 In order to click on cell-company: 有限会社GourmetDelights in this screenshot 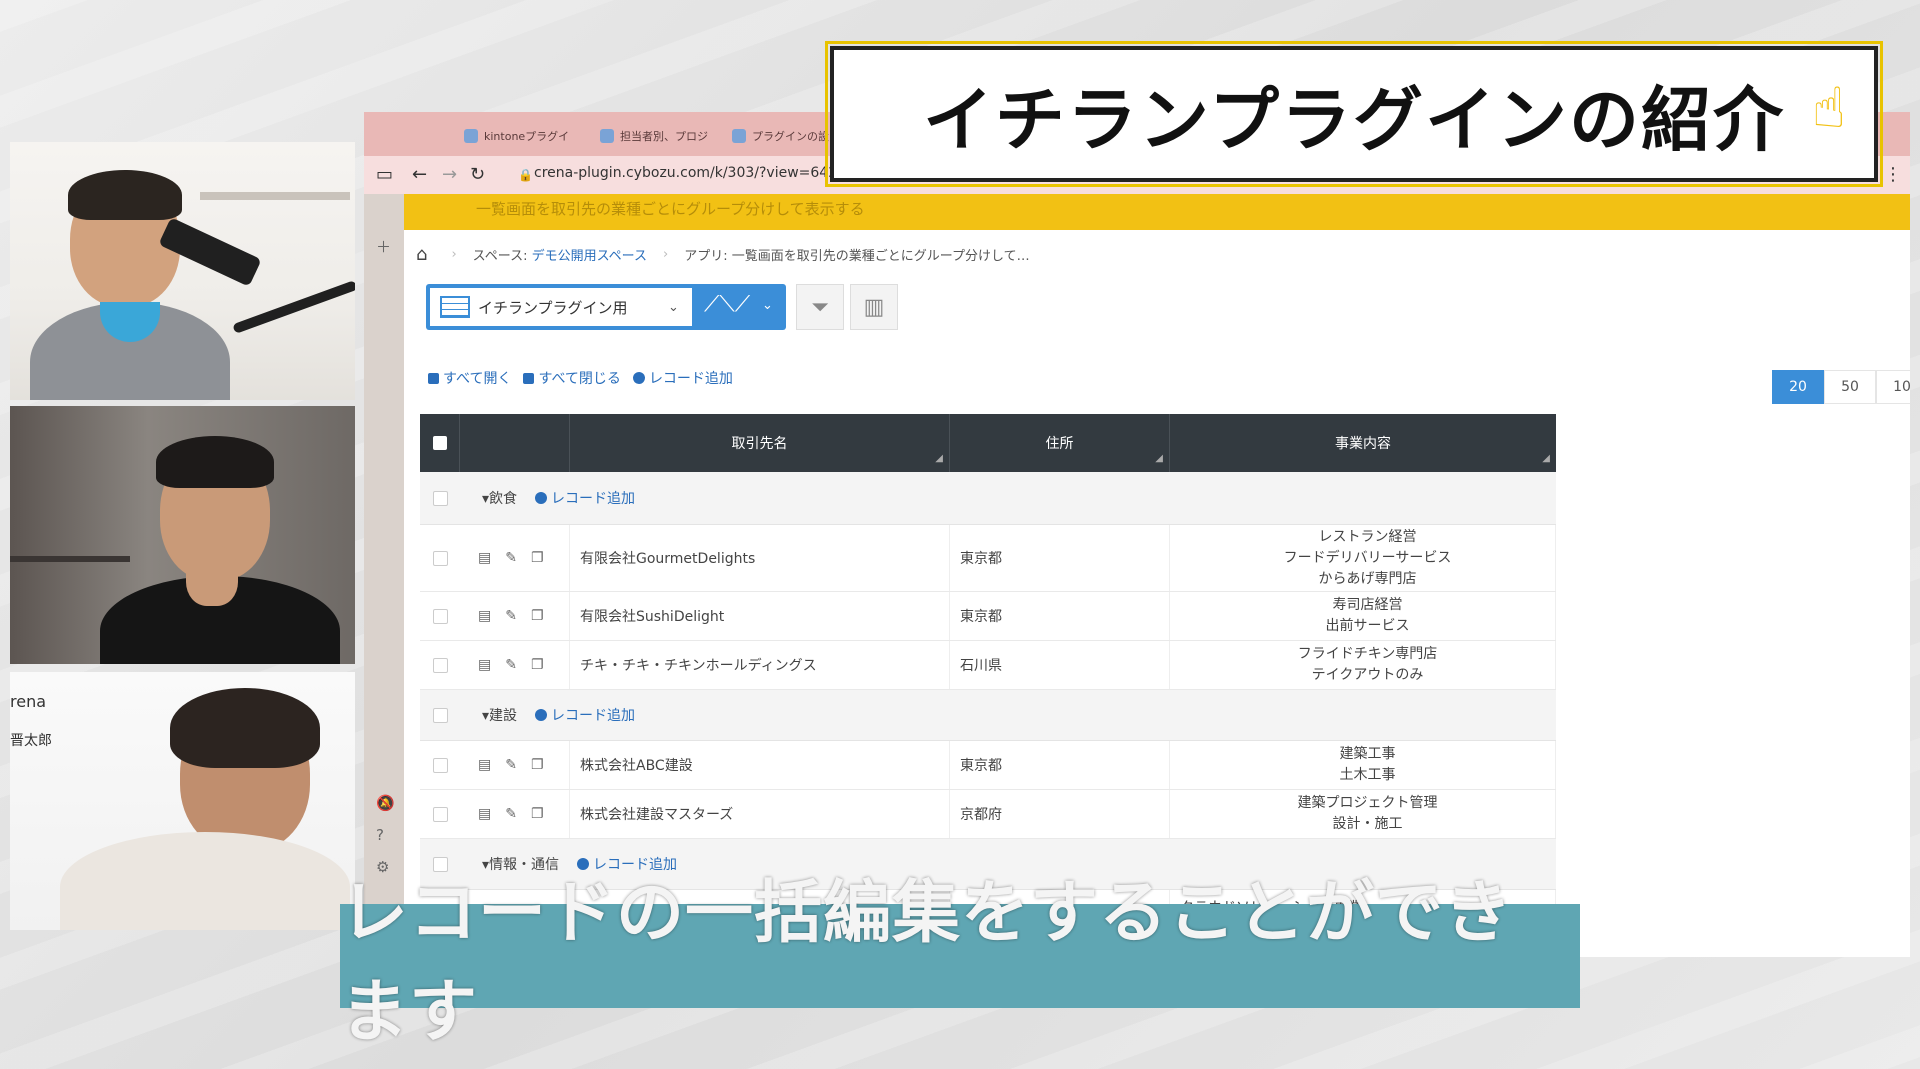, I will do `click(760, 558)`.